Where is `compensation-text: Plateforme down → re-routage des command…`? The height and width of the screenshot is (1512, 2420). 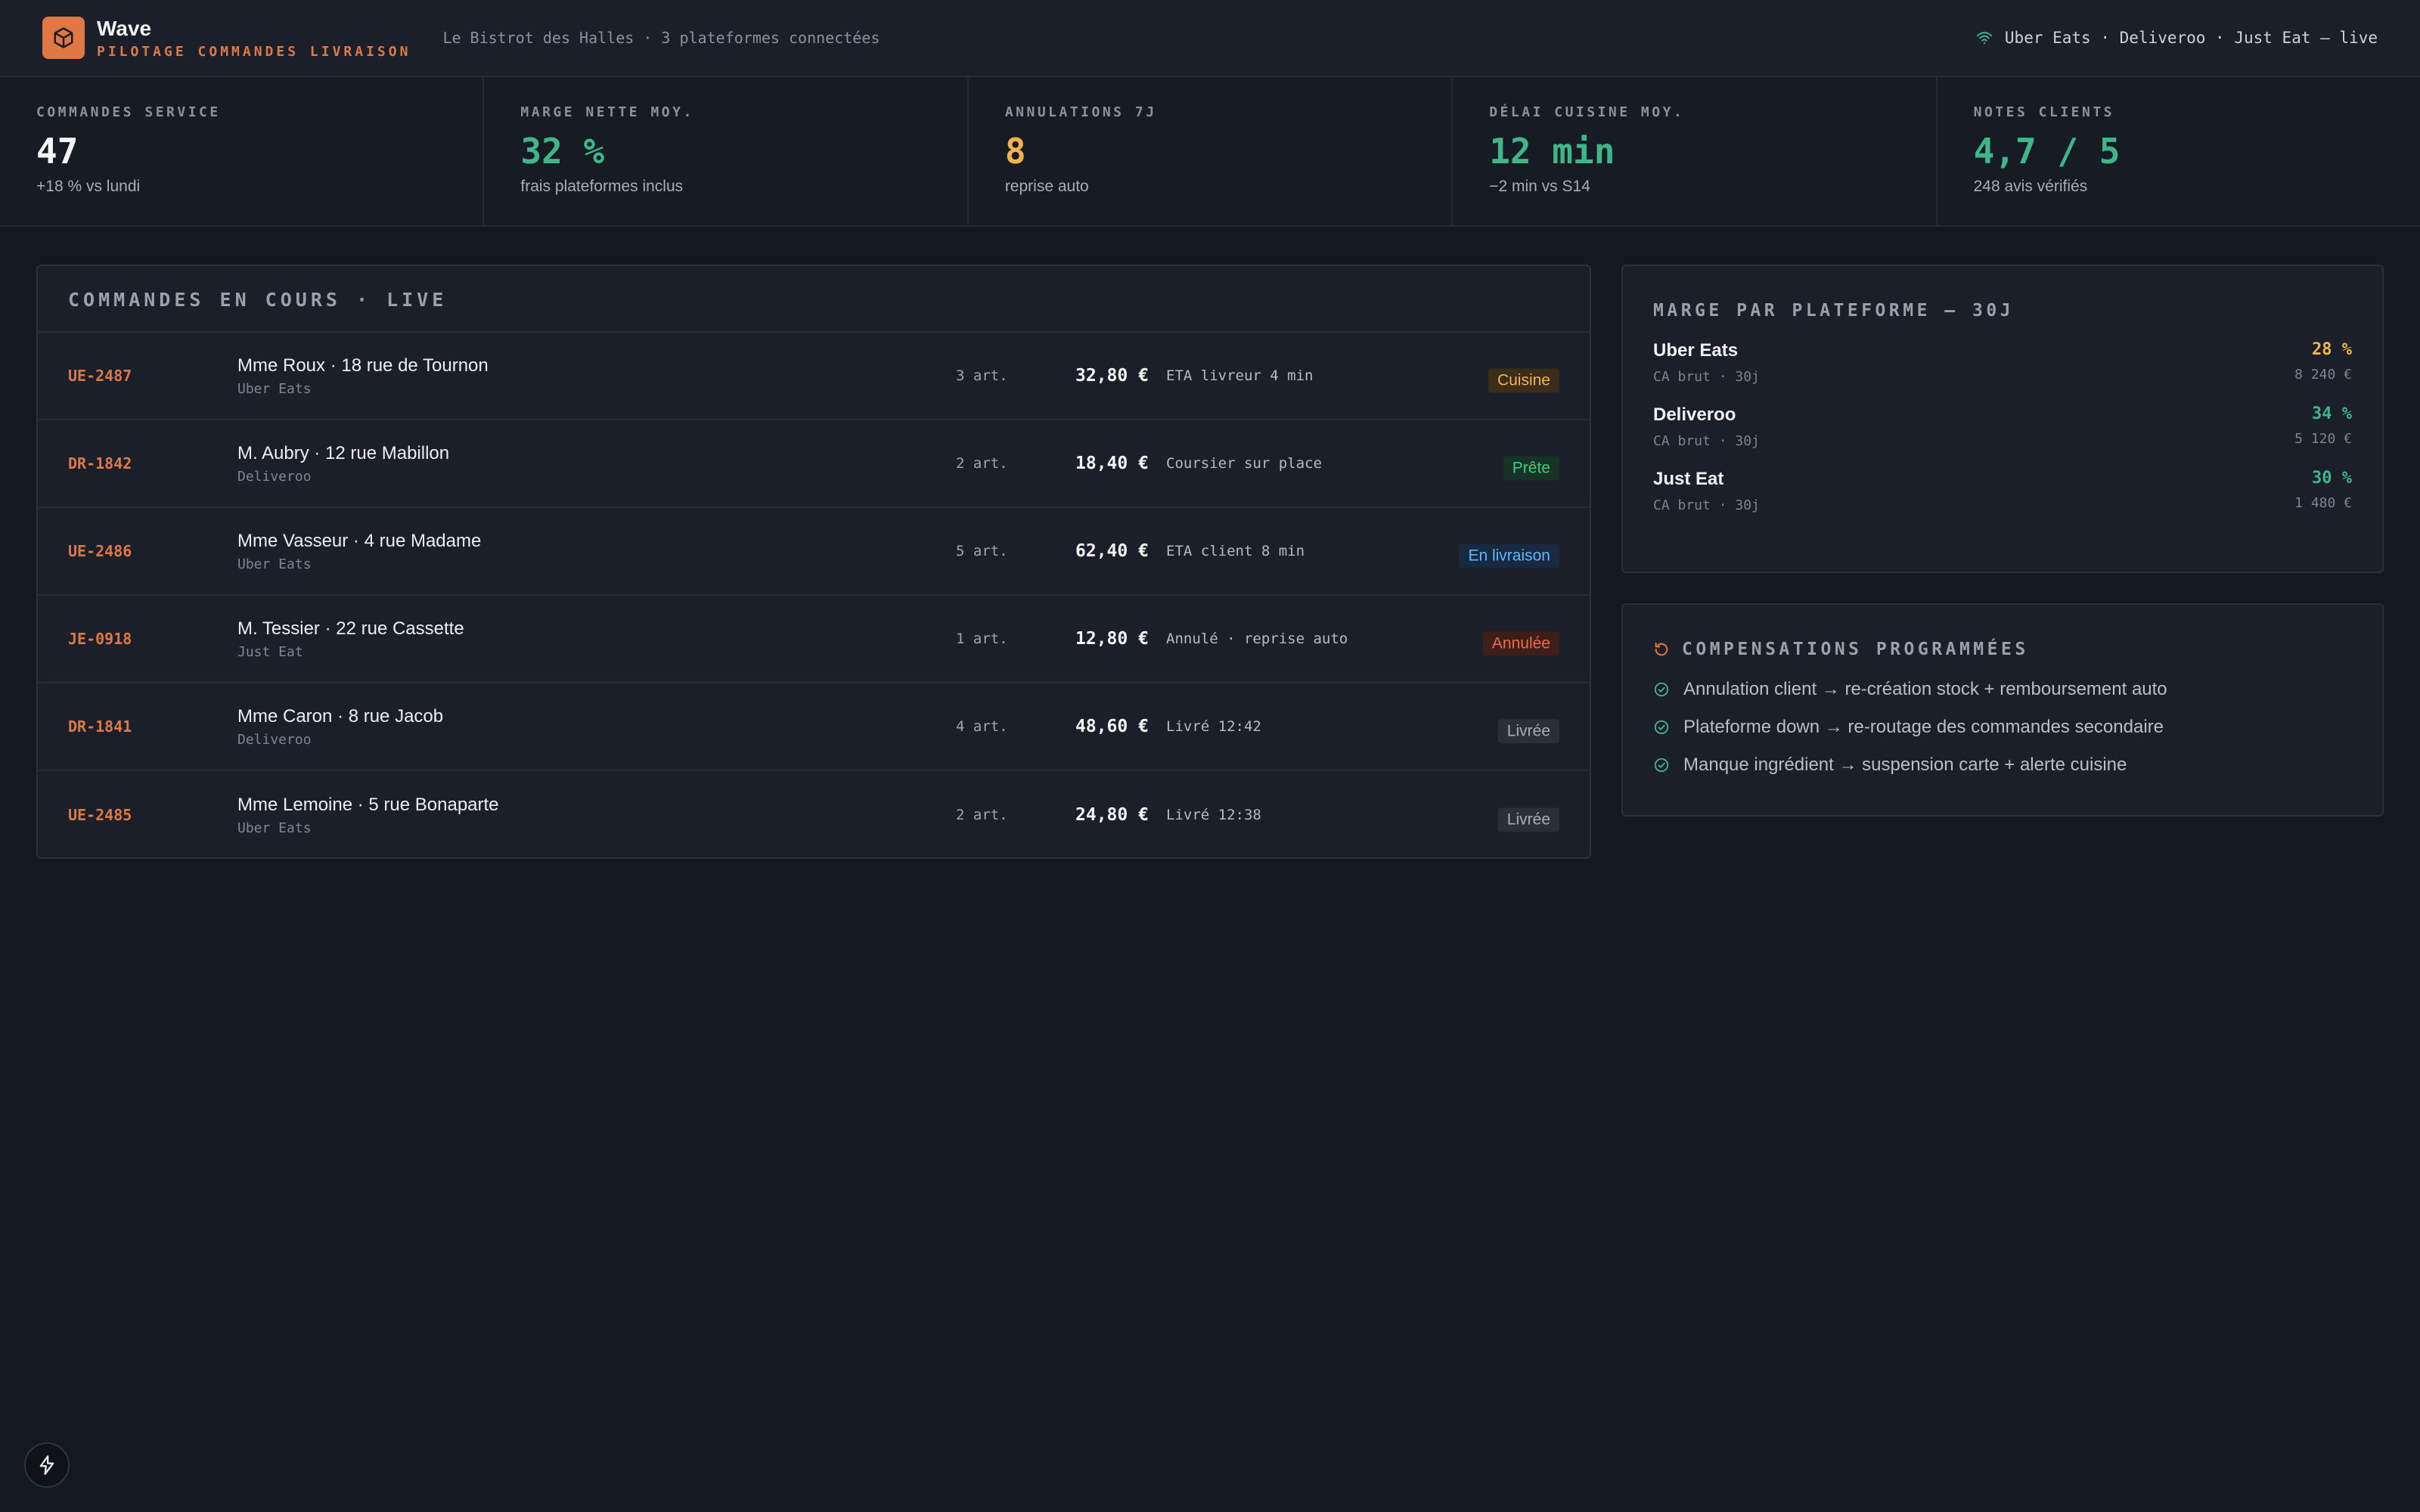
compensation-text: Plateforme down → re-routage des command… is located at coordinates (1923, 727).